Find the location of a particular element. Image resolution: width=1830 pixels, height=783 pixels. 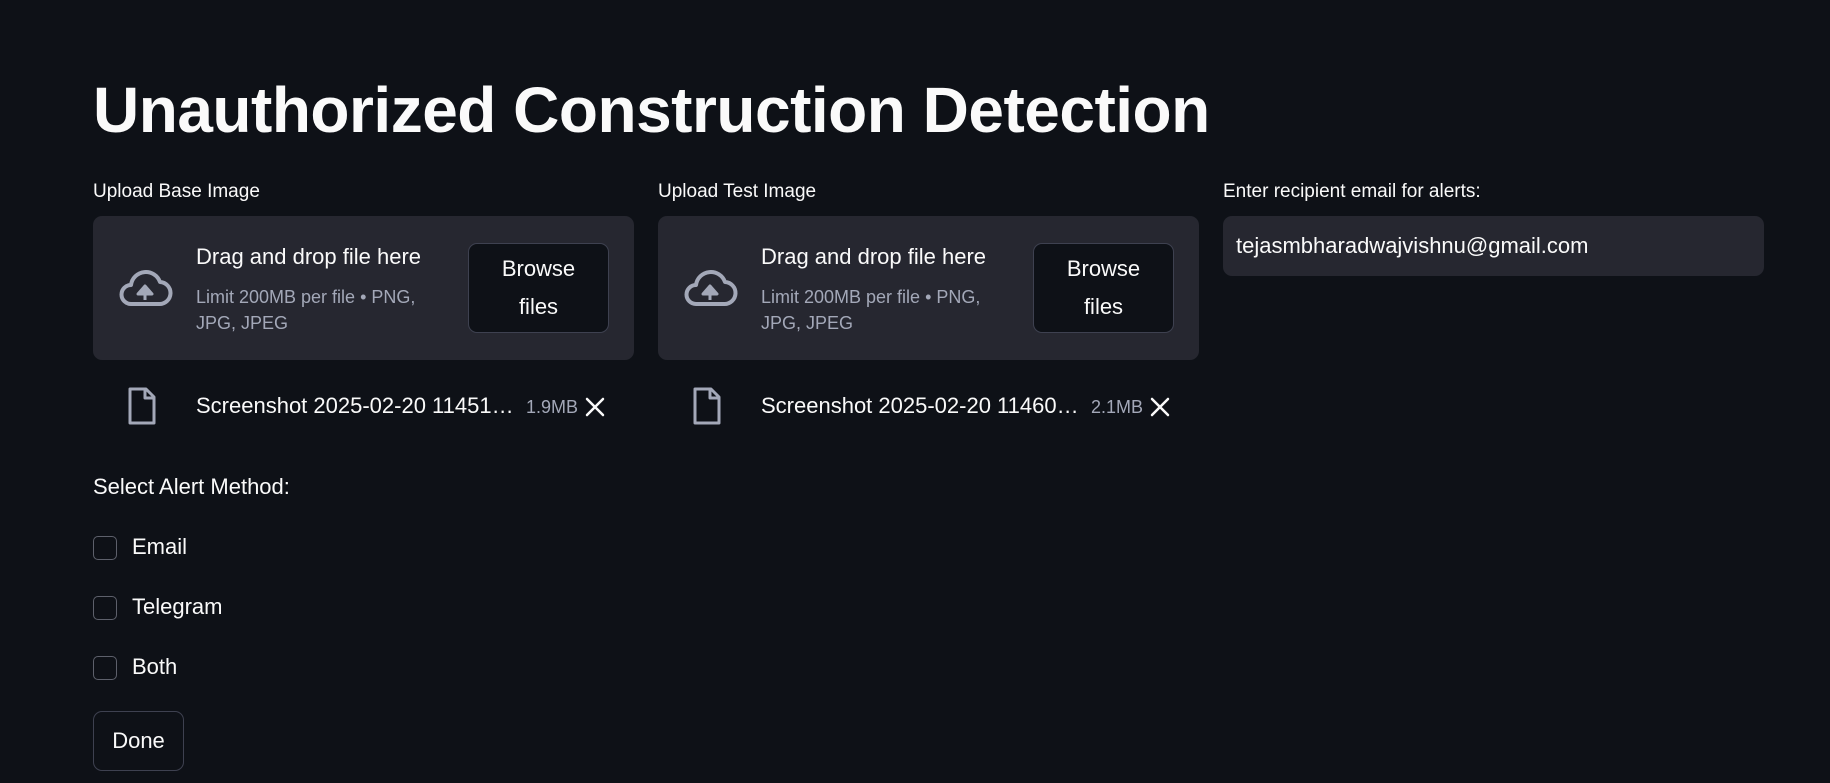

test-dropzone-limit: Limit 200MB per file • PNG, JPG, JPEG is located at coordinates (871, 310).